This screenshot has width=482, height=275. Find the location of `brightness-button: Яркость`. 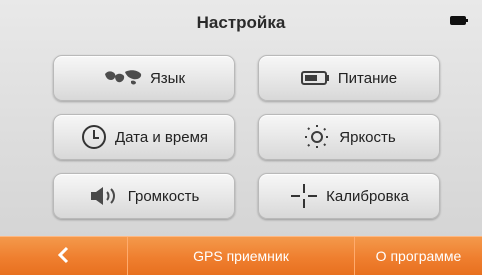

brightness-button: Яркость is located at coordinates (349, 137).